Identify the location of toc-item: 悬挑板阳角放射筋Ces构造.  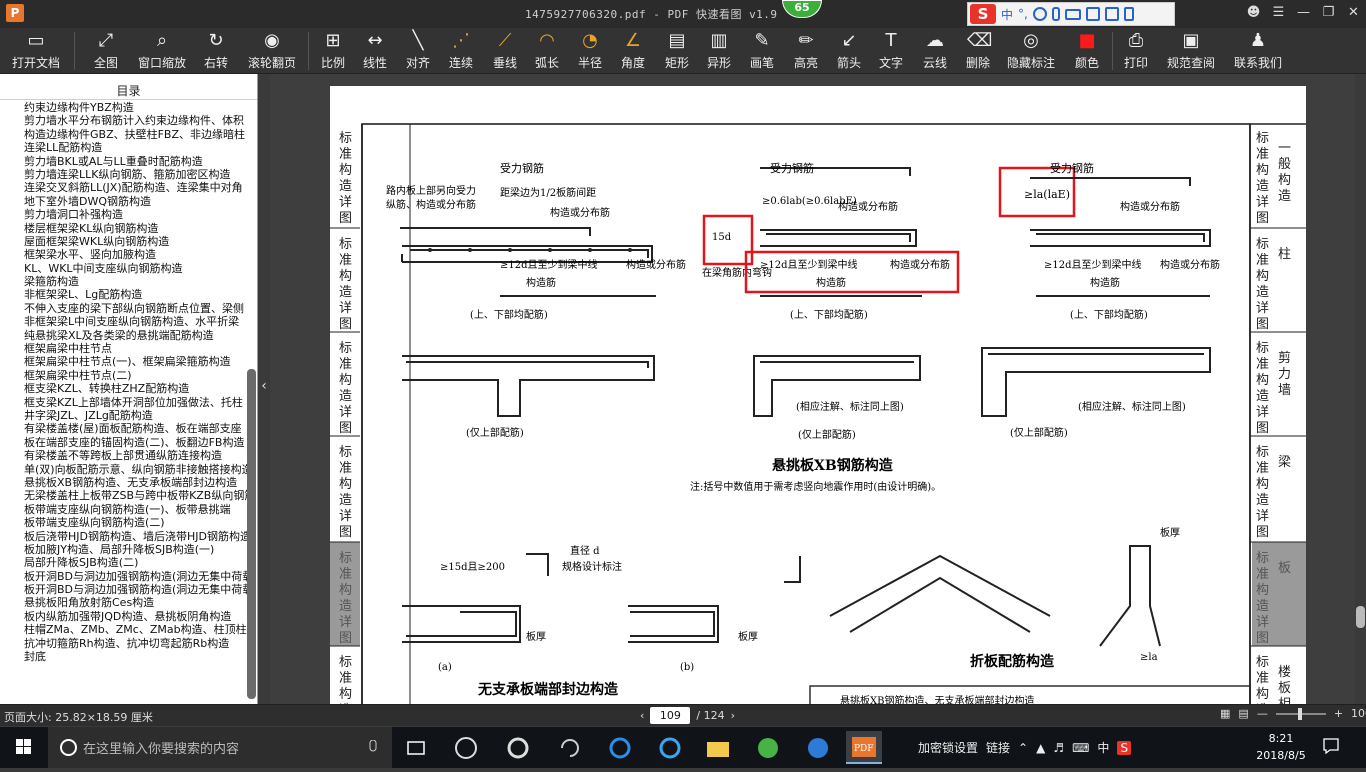
(136, 602).